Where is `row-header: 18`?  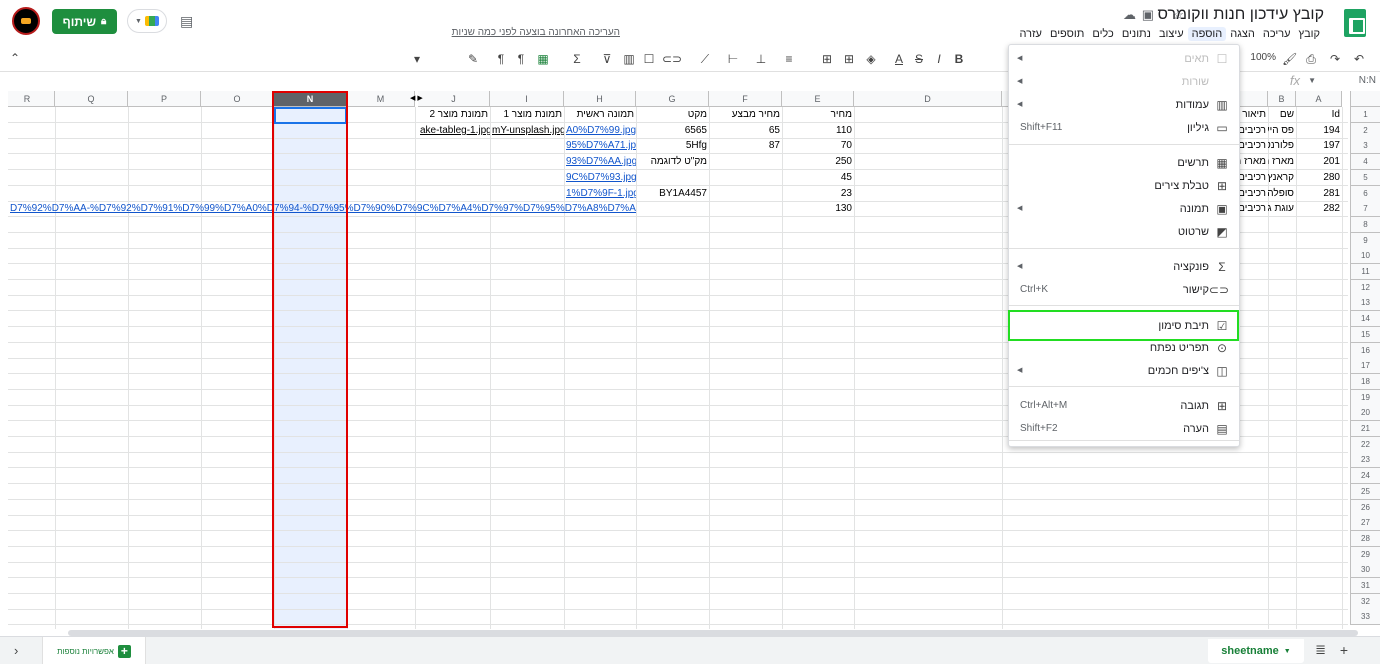 row-header: 18 is located at coordinates (1365, 382).